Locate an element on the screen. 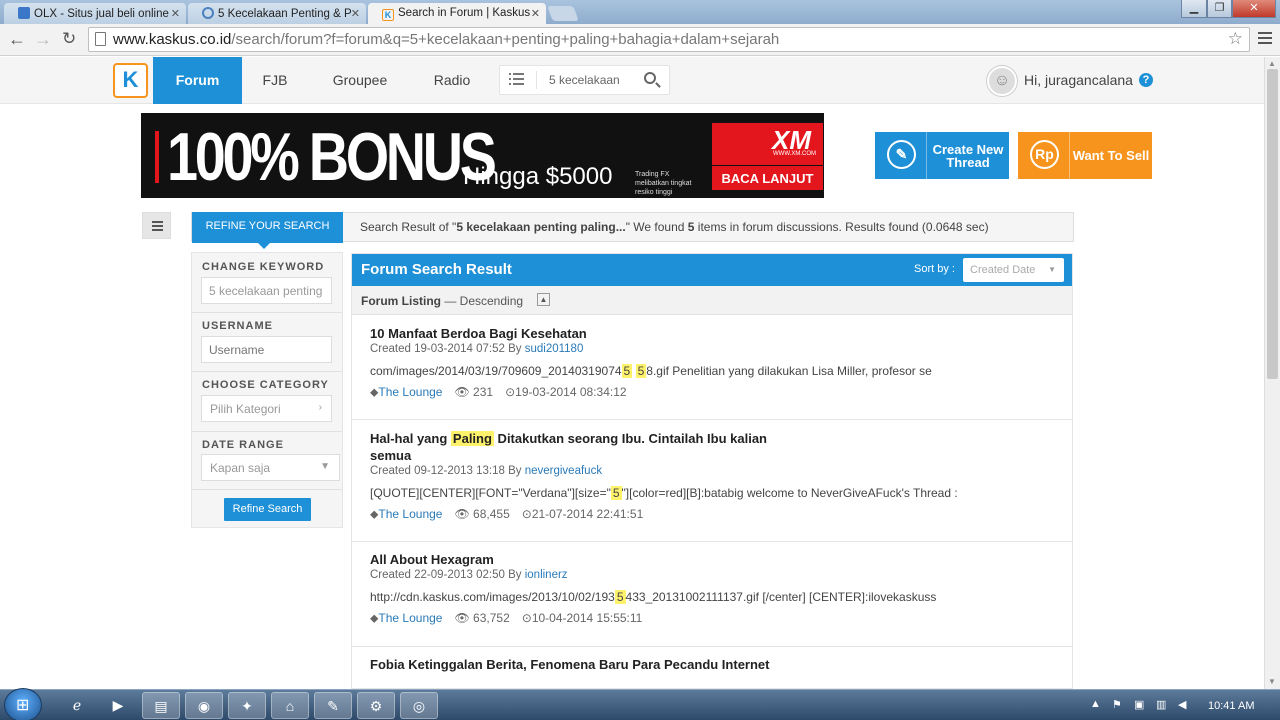 This screenshot has height=720, width=1280. nav-radio: Radio is located at coordinates (452, 80).